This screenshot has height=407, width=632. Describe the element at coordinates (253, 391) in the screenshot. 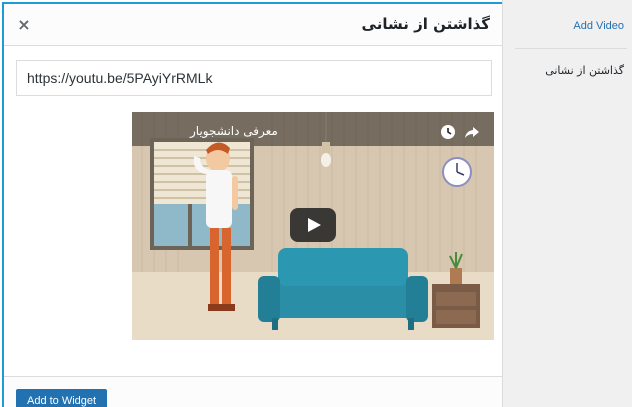

I see `modal-footer: Add to Widget` at that location.